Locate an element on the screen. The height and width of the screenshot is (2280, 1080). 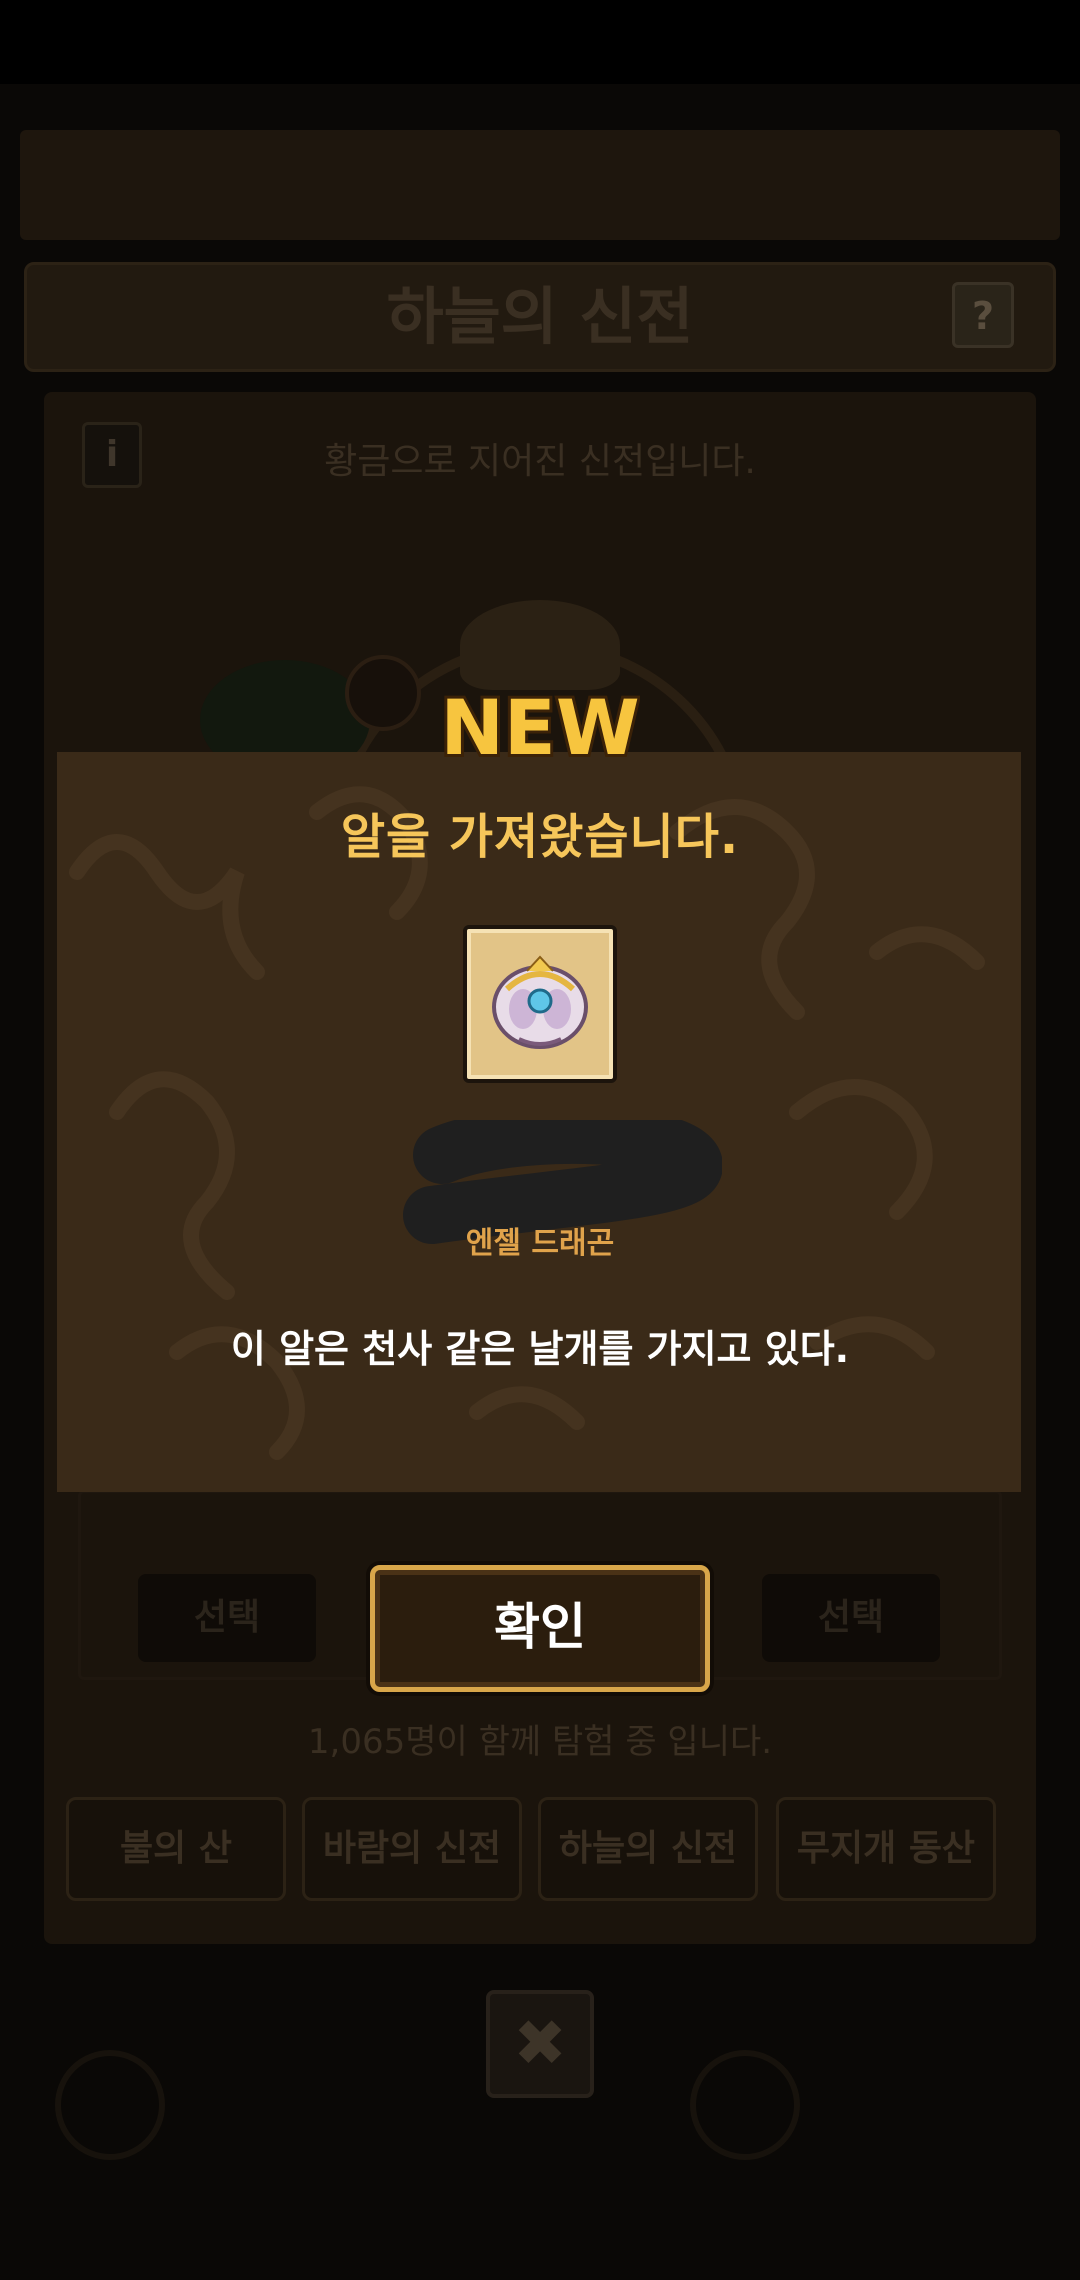
select-button-right: 선택 is located at coordinates (851, 1618).